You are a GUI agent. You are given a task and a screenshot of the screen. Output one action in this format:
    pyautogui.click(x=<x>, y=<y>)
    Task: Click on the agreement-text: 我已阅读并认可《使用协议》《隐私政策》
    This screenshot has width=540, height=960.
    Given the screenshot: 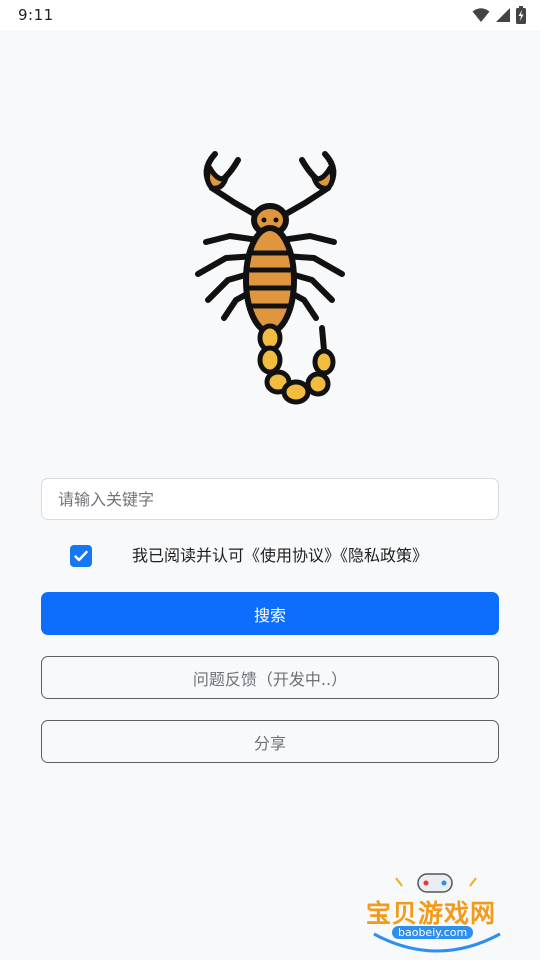 What is the action you would take?
    pyautogui.click(x=280, y=554)
    